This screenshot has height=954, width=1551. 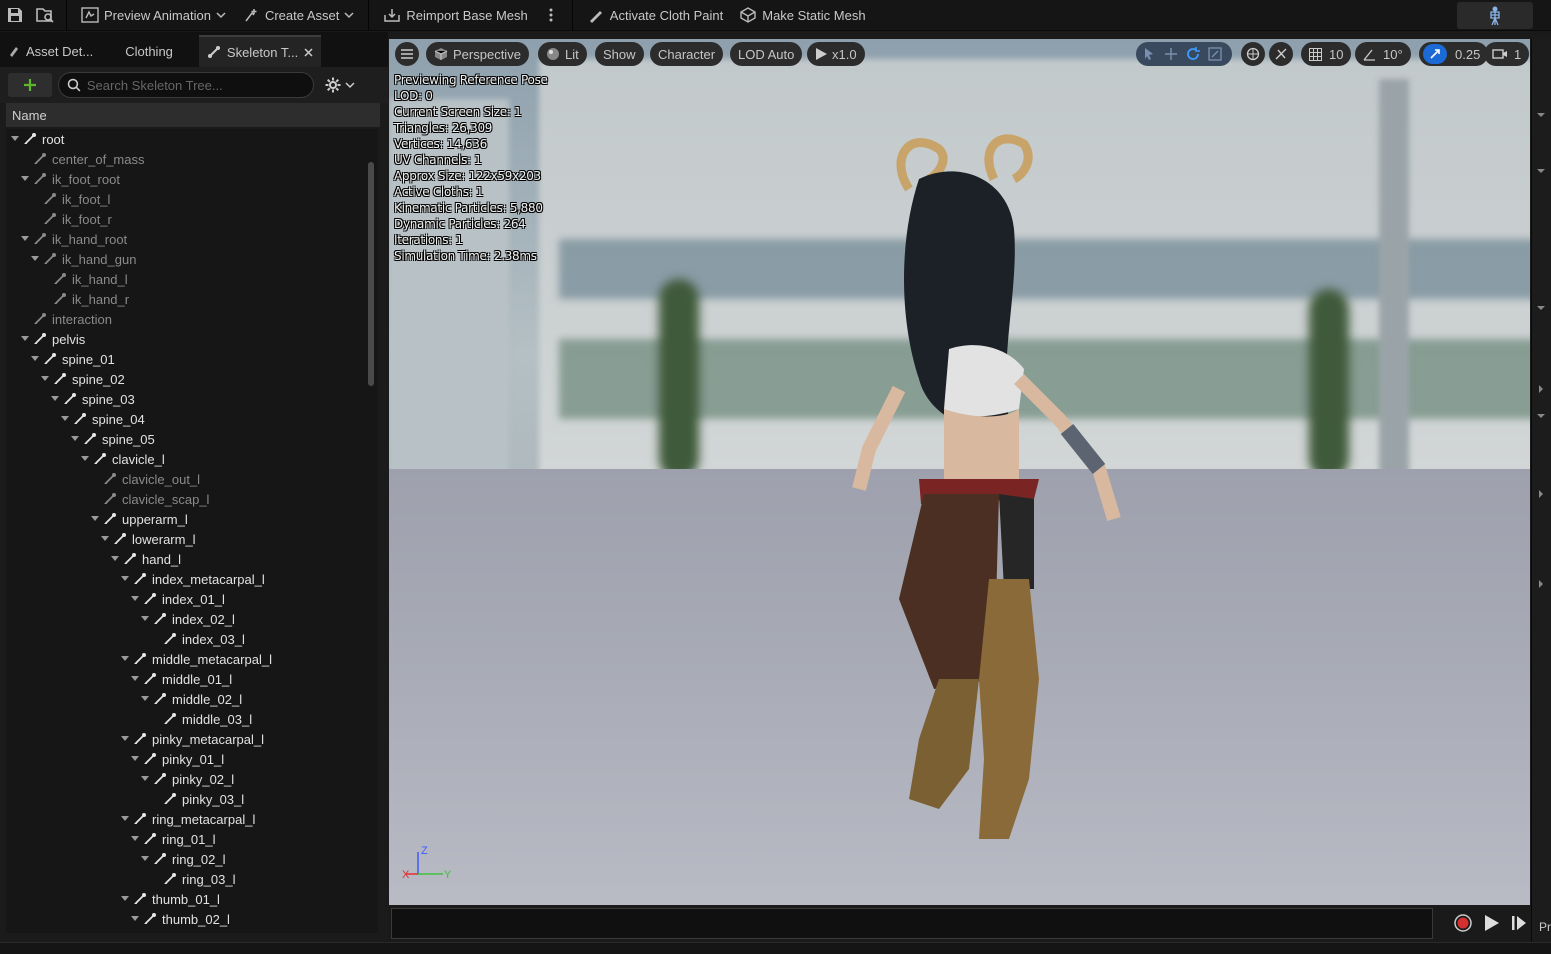 What do you see at coordinates (1435, 54) in the screenshot?
I see `scale-snap-toggle` at bounding box center [1435, 54].